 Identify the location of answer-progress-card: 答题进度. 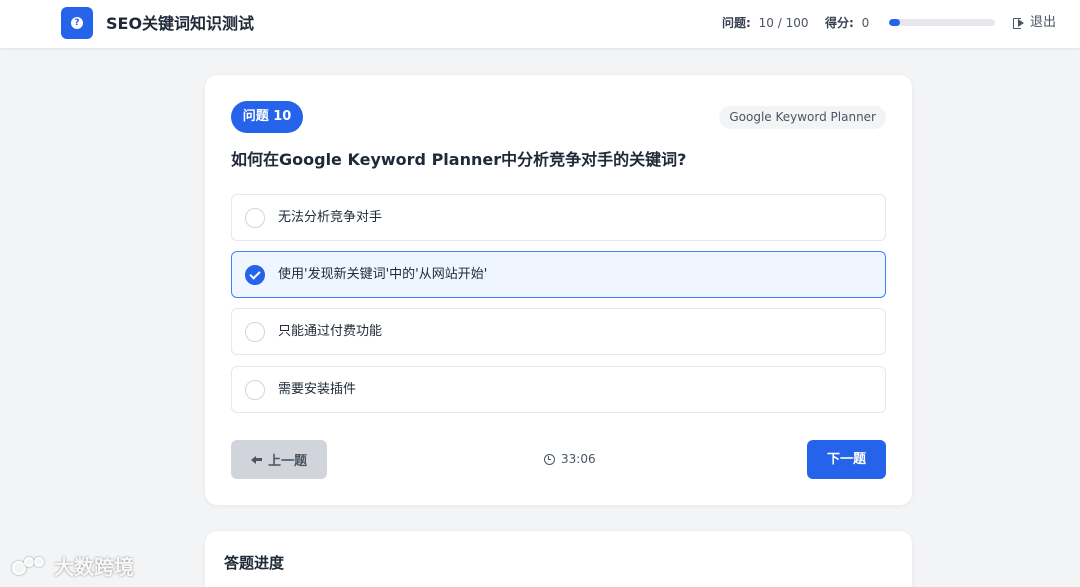
(558, 559).